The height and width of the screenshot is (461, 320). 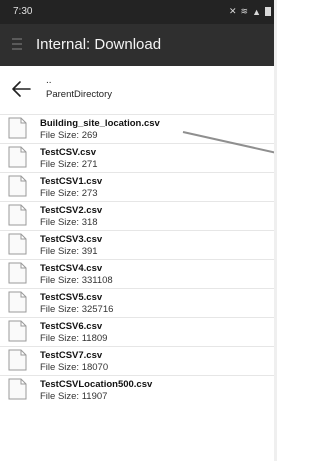 I want to click on file-name: TestCSV3.csv, so click(x=71, y=239).